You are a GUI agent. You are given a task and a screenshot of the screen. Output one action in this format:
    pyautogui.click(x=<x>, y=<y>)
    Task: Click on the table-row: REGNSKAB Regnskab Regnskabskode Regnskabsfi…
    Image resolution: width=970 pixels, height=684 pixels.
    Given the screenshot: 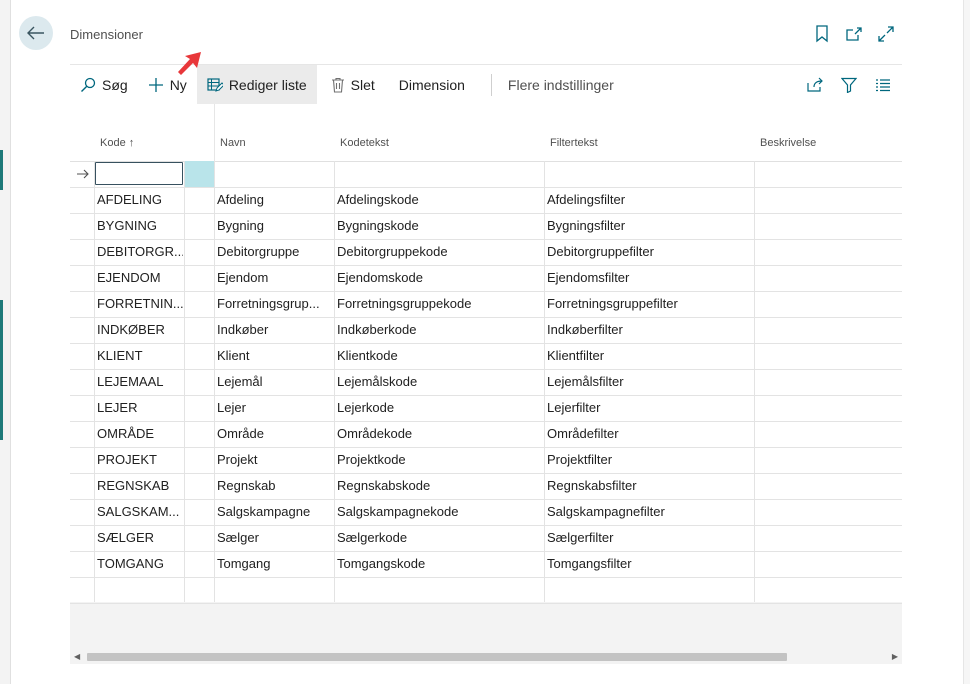 What is the action you would take?
    pyautogui.click(x=486, y=486)
    